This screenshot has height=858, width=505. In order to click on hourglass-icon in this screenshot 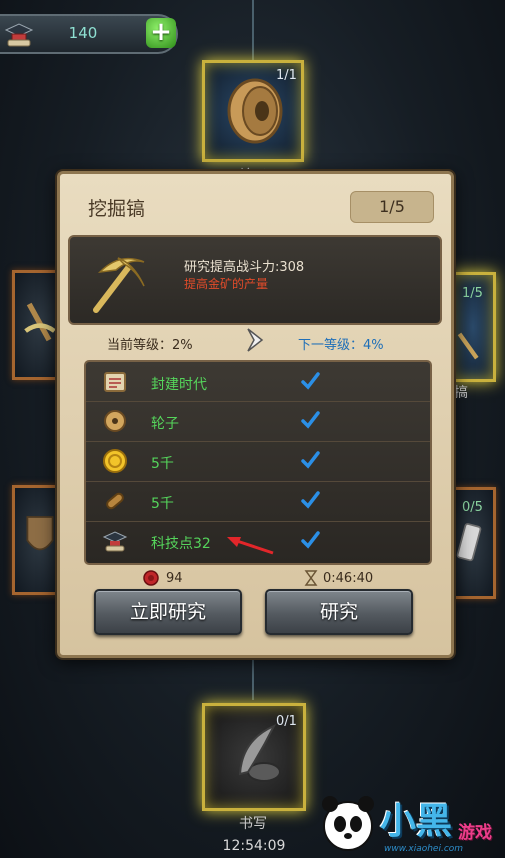, I will do `click(311, 578)`.